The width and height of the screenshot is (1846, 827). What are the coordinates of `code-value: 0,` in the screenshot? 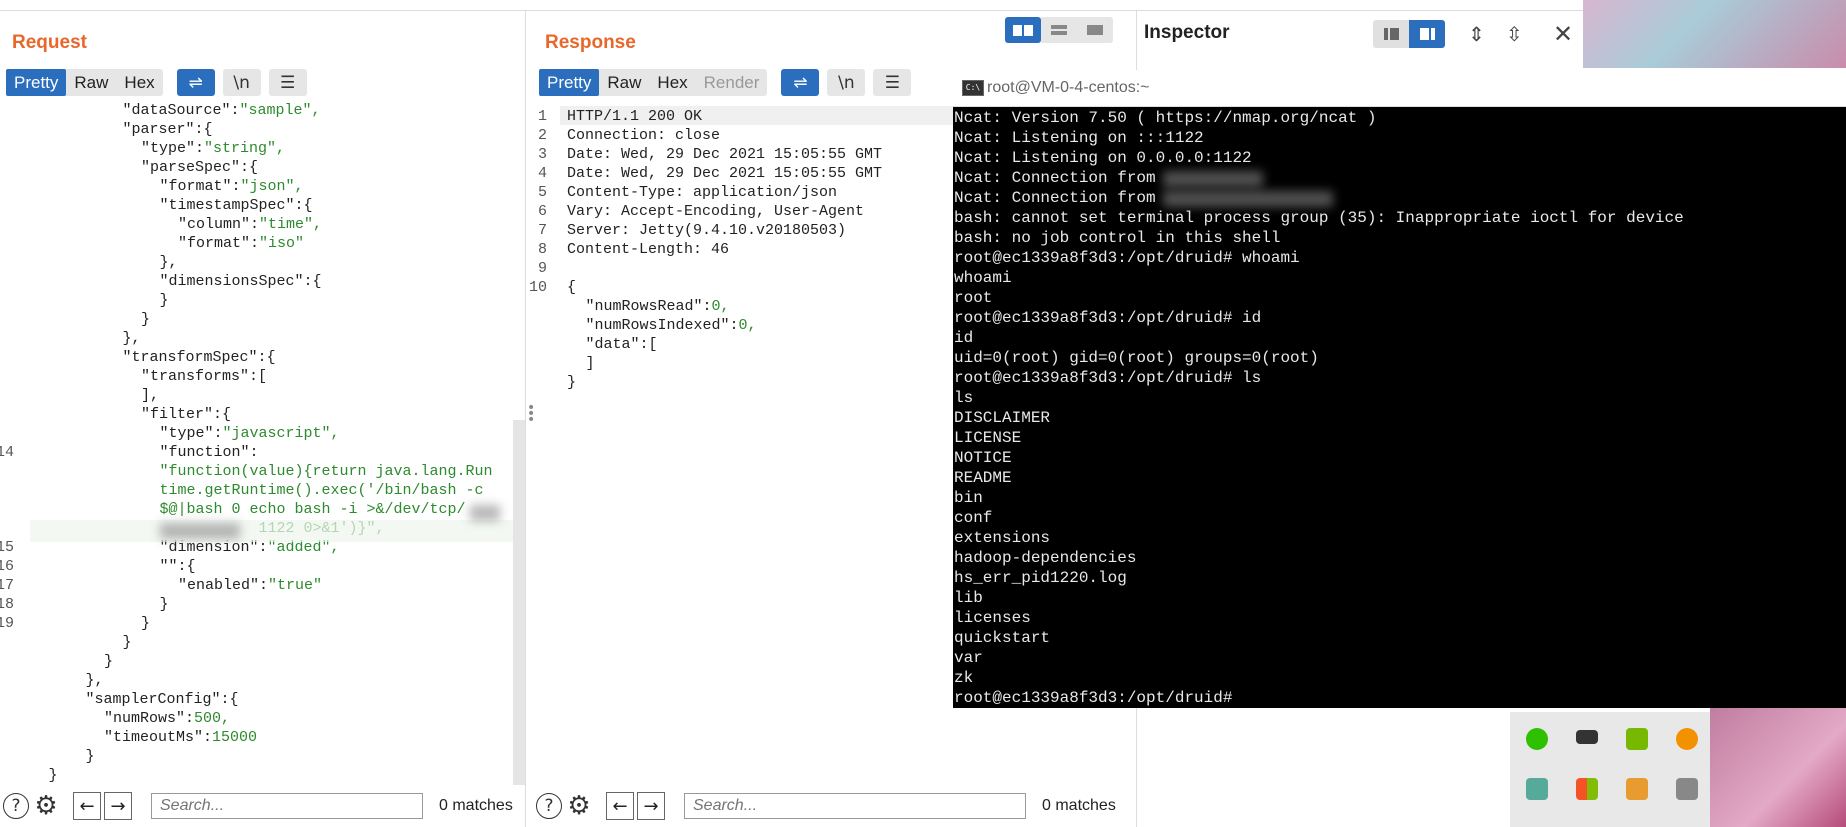 It's located at (720, 306).